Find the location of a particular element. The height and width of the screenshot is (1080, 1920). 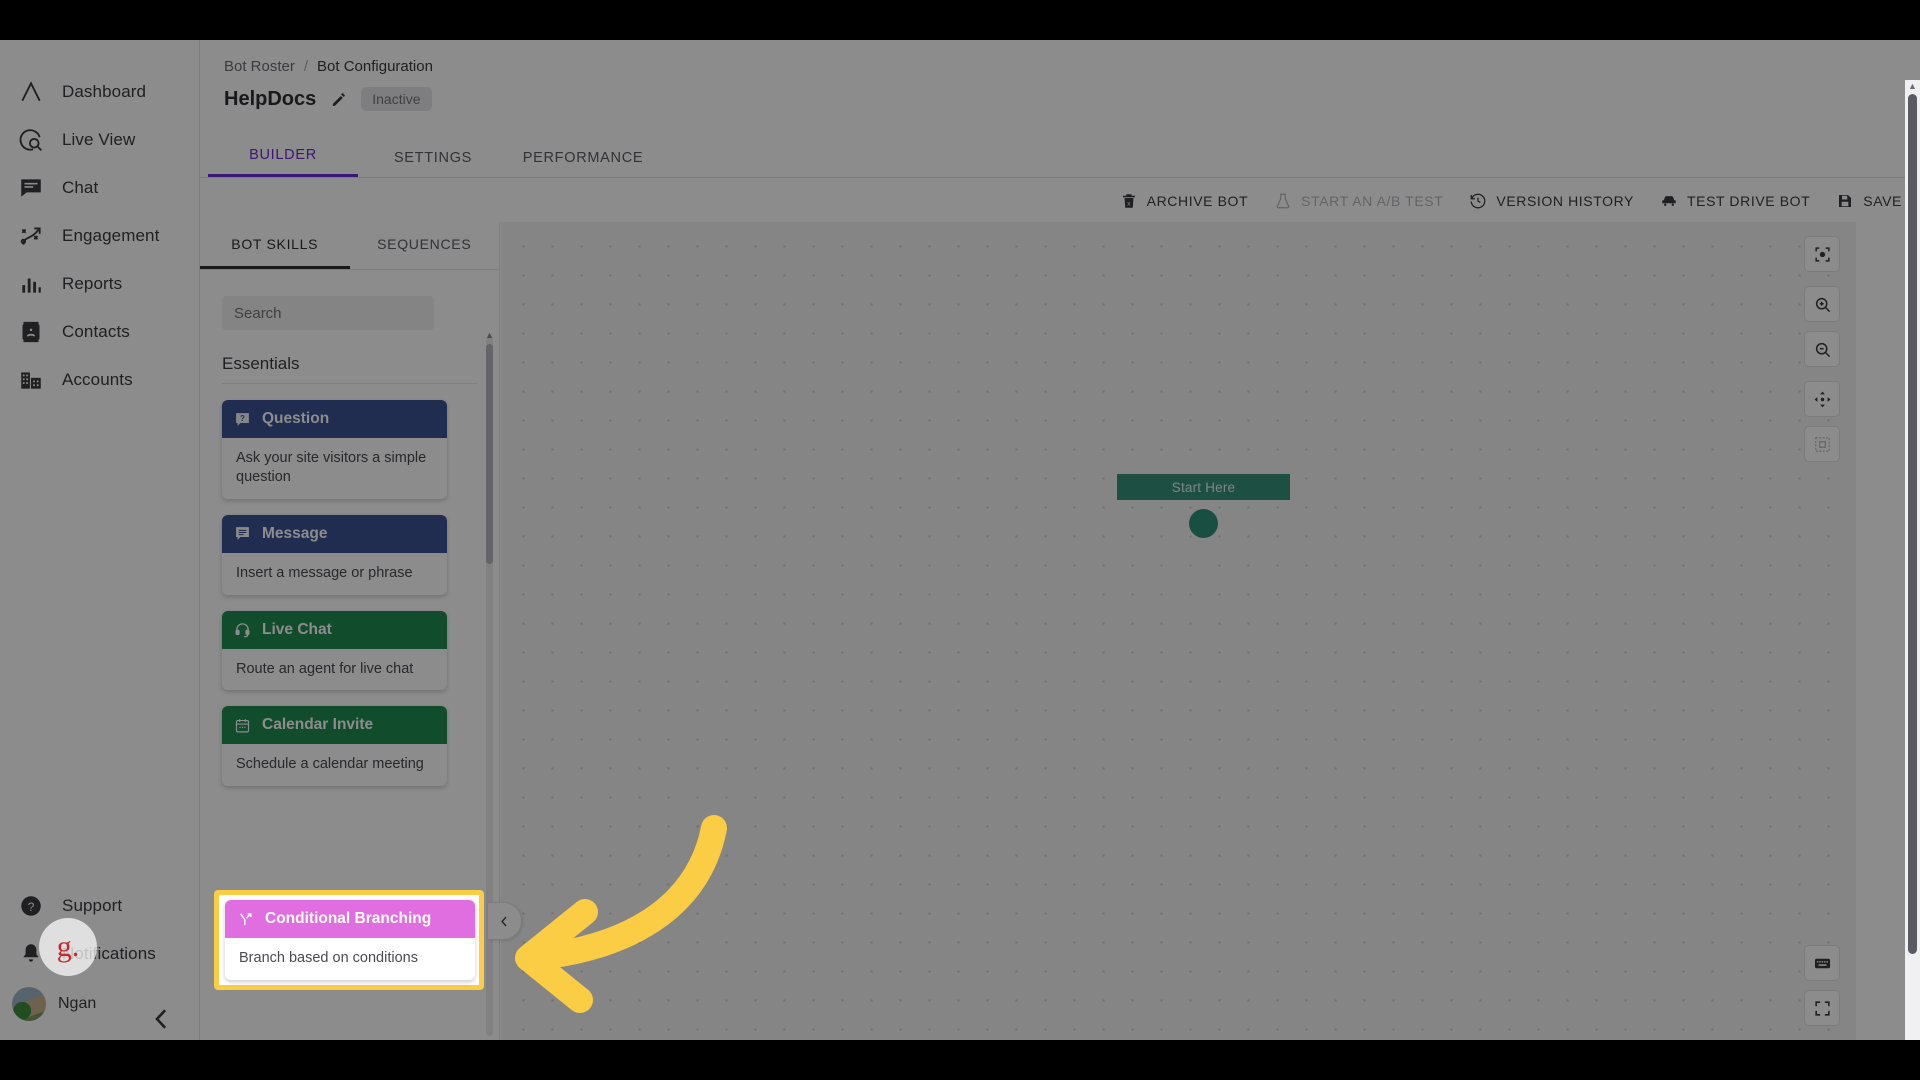

breadcrumb-current: Bot Configuration is located at coordinates (375, 66).